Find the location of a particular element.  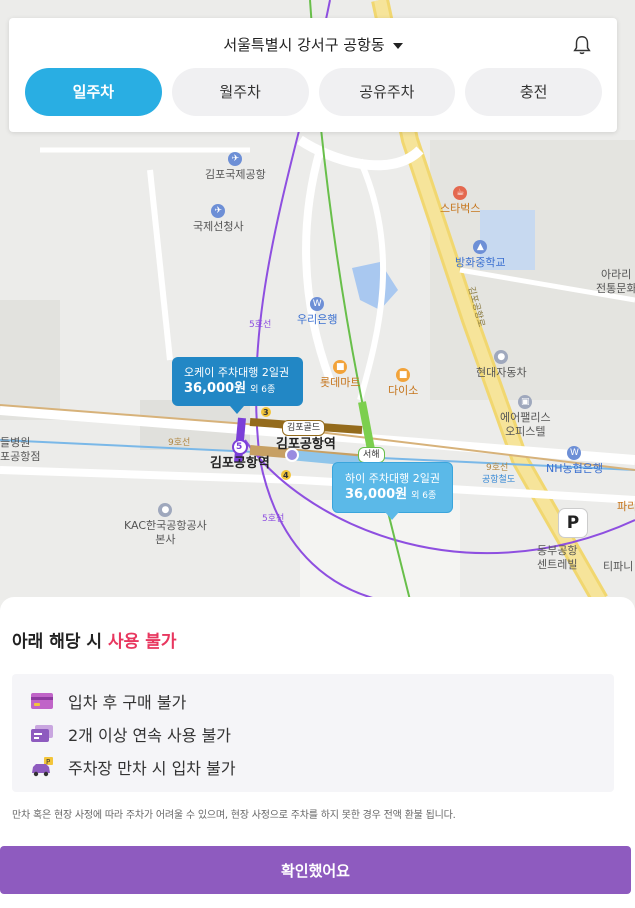

station-label-main: 김포공항역 is located at coordinates (306, 445).